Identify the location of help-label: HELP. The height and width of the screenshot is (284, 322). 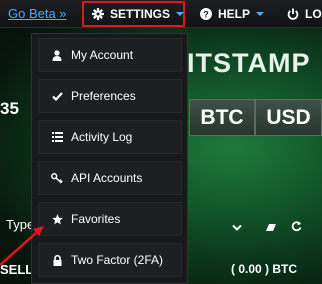
(234, 13).